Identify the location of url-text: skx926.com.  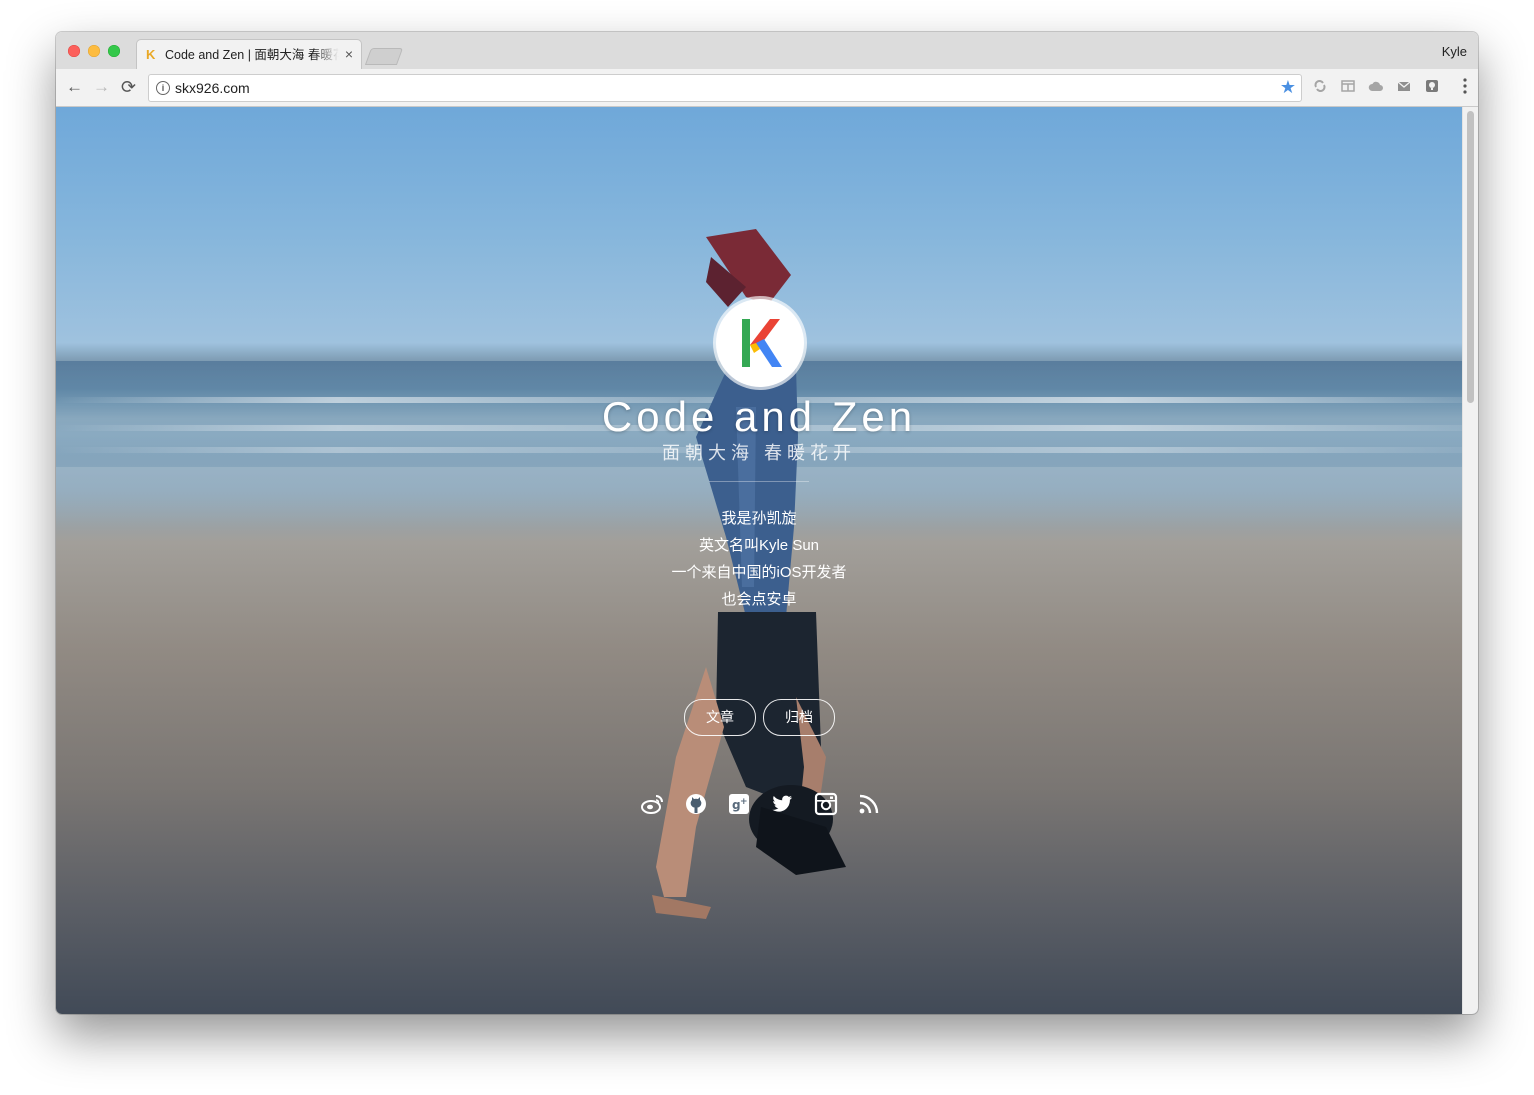
(212, 88).